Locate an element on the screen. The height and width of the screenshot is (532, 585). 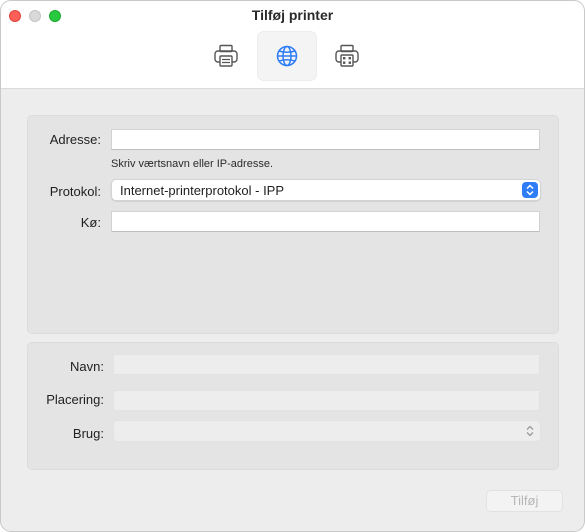
name-field is located at coordinates (326, 364).